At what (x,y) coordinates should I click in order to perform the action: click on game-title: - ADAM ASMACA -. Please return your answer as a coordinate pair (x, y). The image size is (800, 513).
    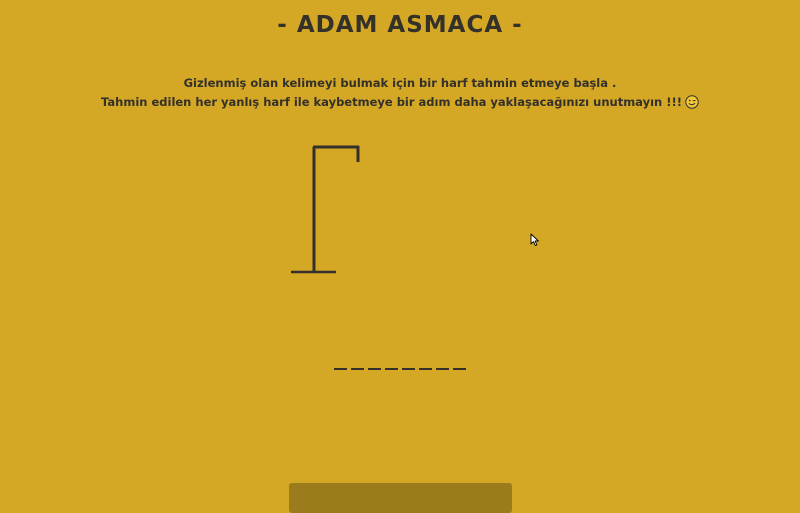
    Looking at the image, I should click on (400, 25).